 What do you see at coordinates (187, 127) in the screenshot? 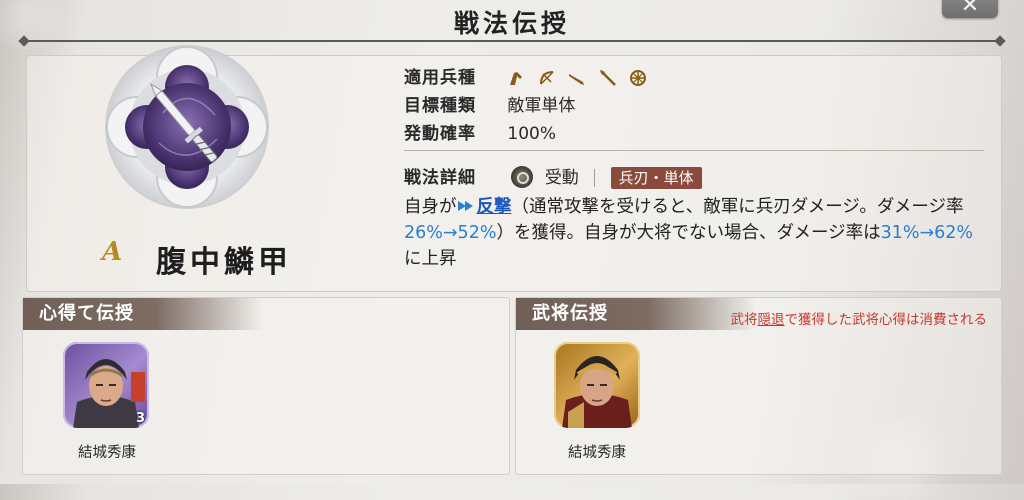
I see `dagger-emblem-icon` at bounding box center [187, 127].